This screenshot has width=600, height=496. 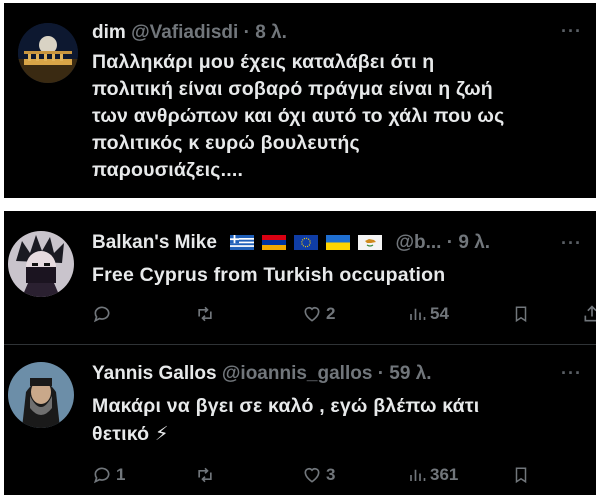 I want to click on text-line: πολιτικός κ ευρώ βουλευτής, so click(x=226, y=143).